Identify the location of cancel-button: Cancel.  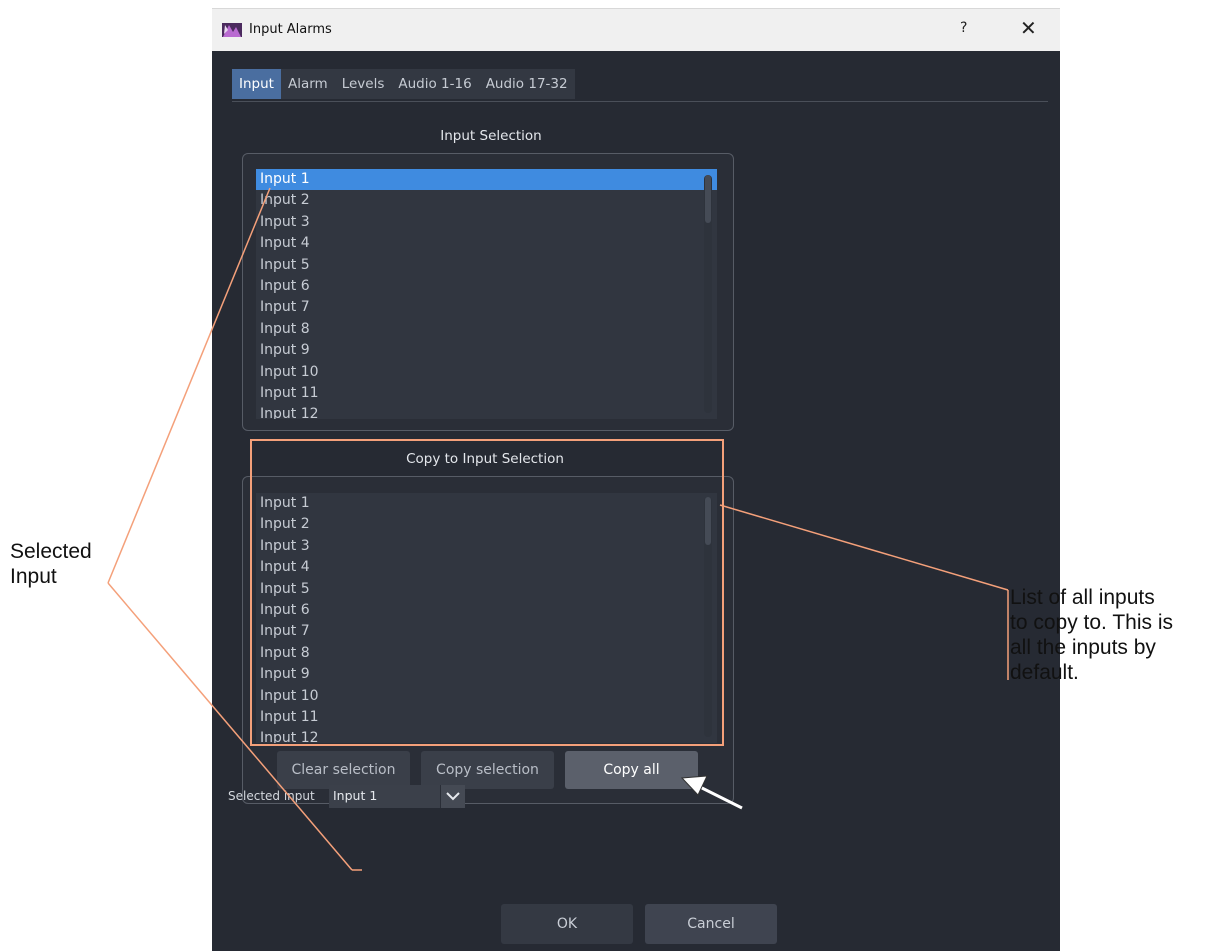
(711, 924).